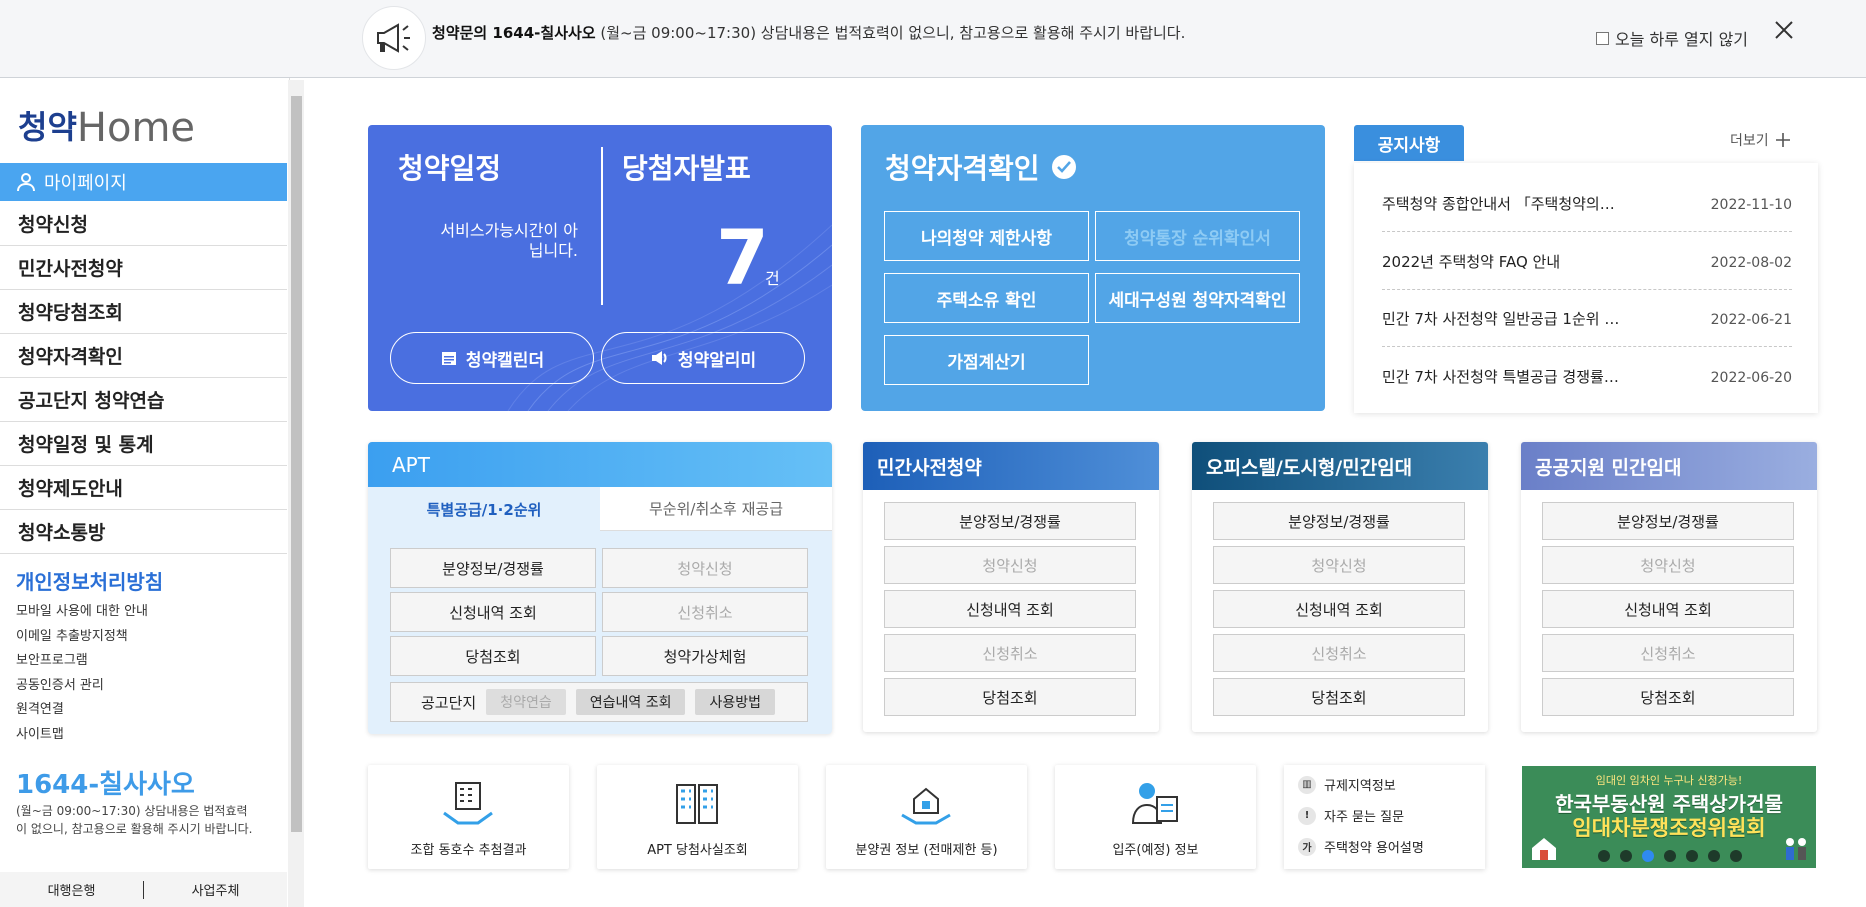  I want to click on notice-date: 2022-08-02, so click(1751, 263).